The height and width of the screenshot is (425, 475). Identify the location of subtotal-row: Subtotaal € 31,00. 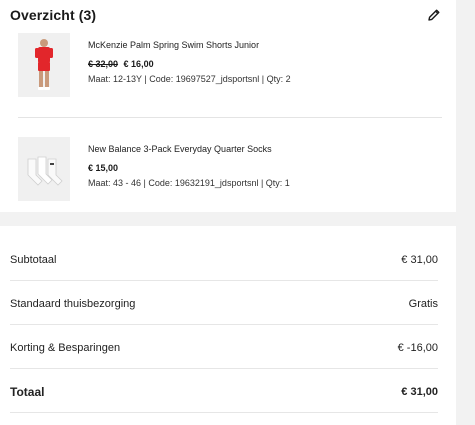
(224, 260).